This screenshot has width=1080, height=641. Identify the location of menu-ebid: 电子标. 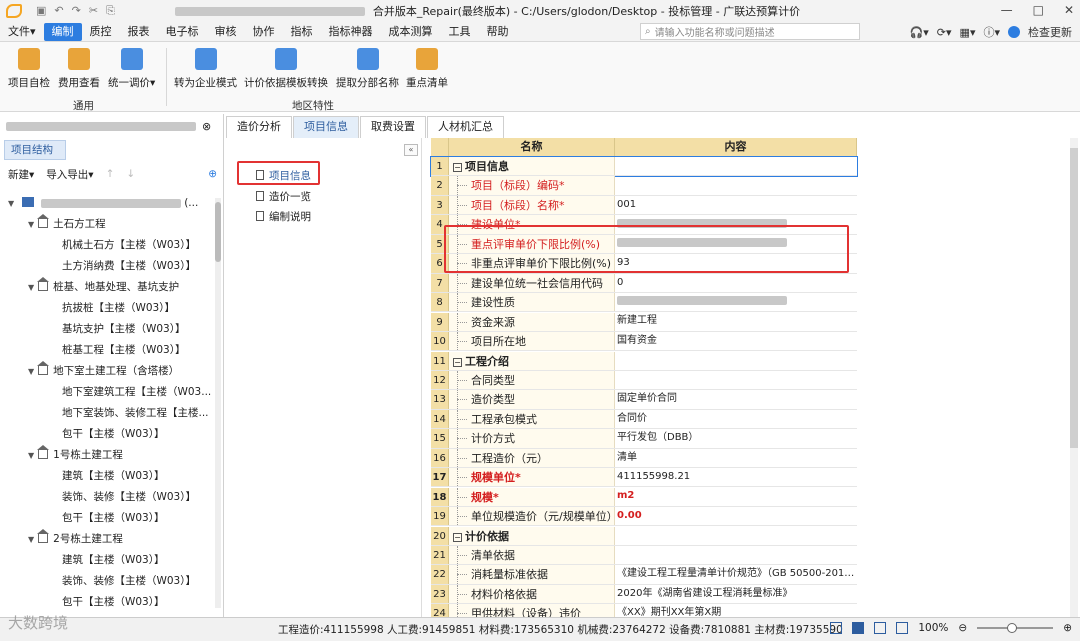
(182, 32).